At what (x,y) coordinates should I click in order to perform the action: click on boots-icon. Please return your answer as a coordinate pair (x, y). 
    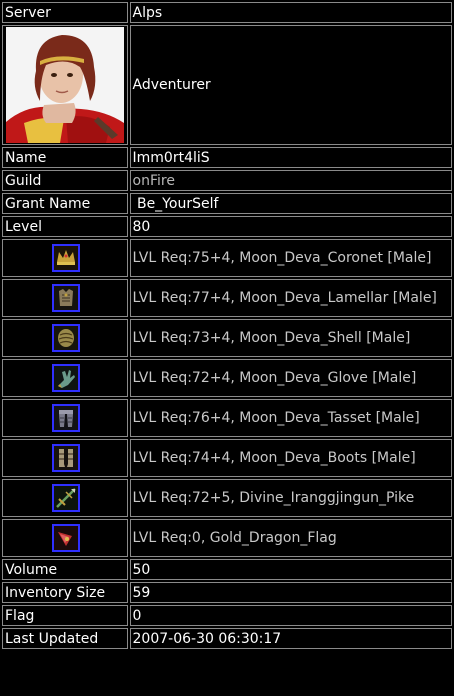
    Looking at the image, I should click on (65, 458).